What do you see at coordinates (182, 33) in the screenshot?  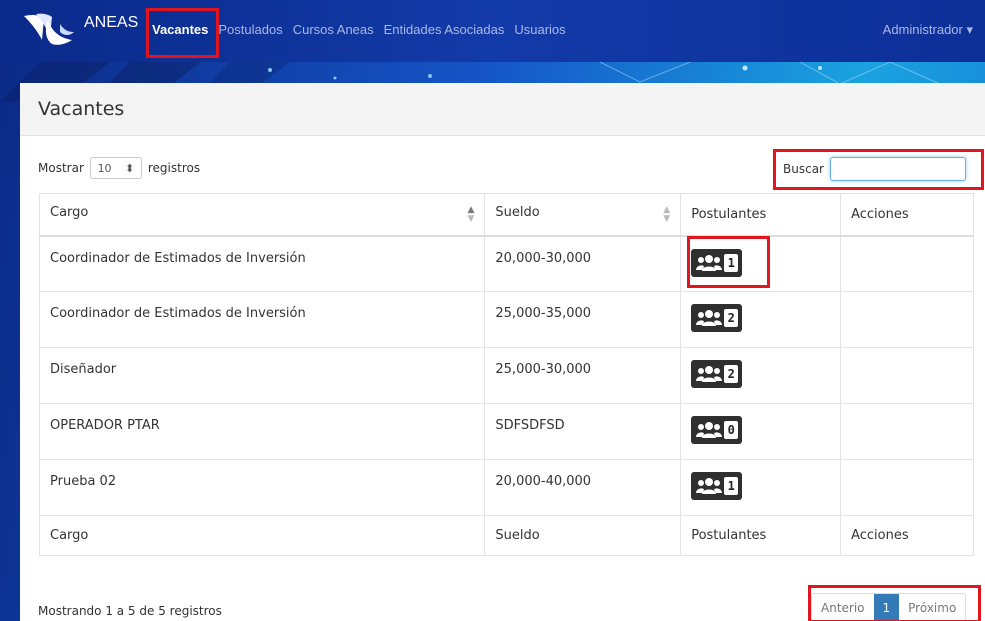 I see `highlight-box-nav` at bounding box center [182, 33].